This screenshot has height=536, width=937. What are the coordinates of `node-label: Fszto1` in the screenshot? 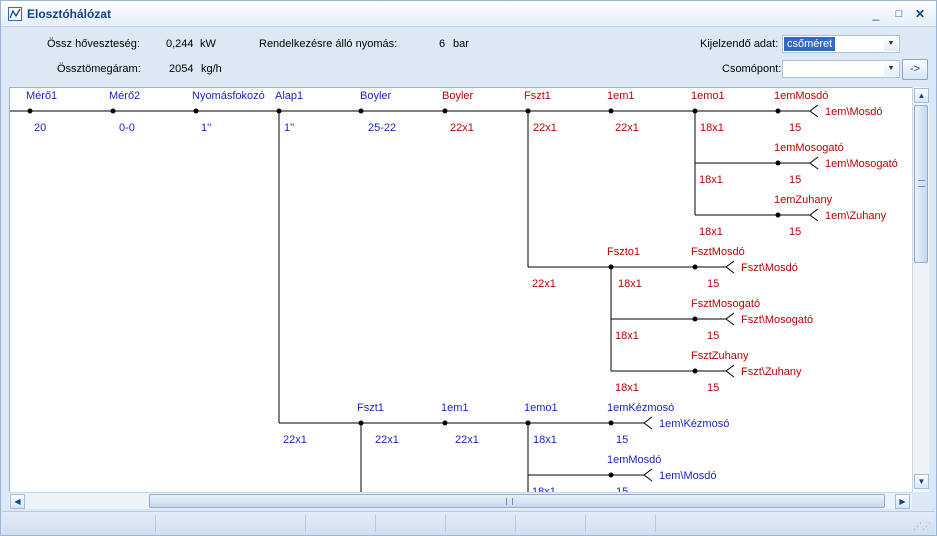 It's located at (623, 252).